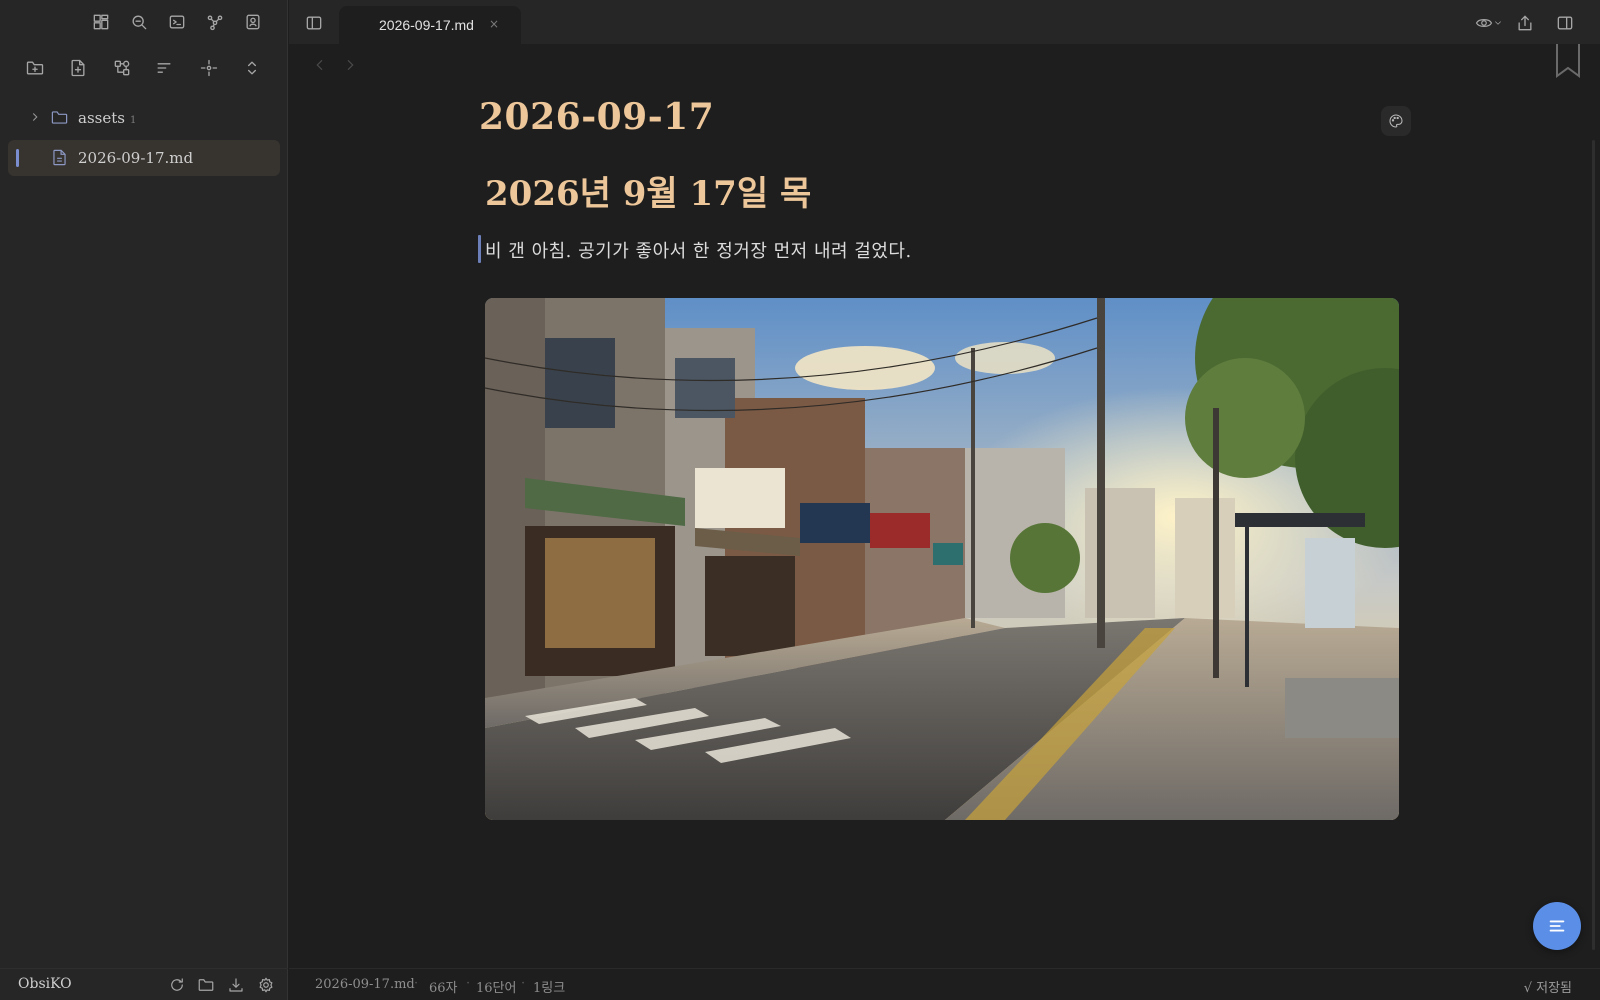 The width and height of the screenshot is (1600, 1000). I want to click on tab-active-note: 2026-09-17.md ×, so click(430, 25).